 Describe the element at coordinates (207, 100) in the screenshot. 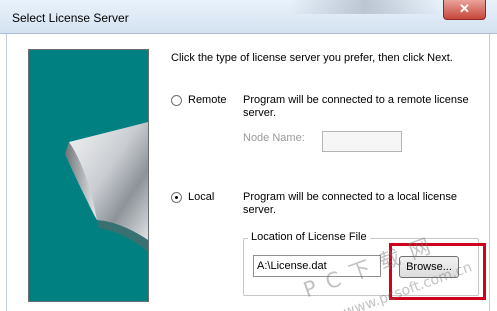

I see `remote-label: Remote` at that location.